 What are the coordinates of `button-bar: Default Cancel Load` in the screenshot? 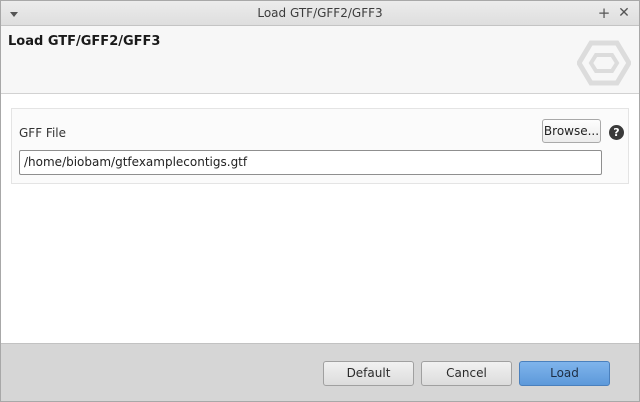 It's located at (320, 372).